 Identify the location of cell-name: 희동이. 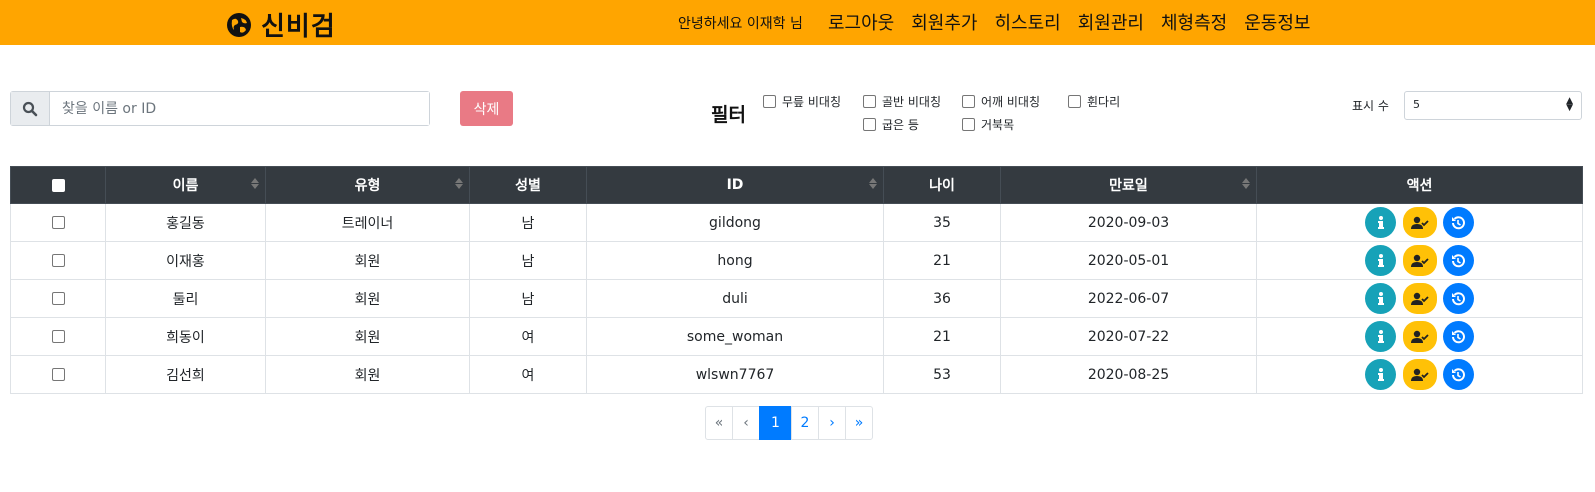
(185, 336).